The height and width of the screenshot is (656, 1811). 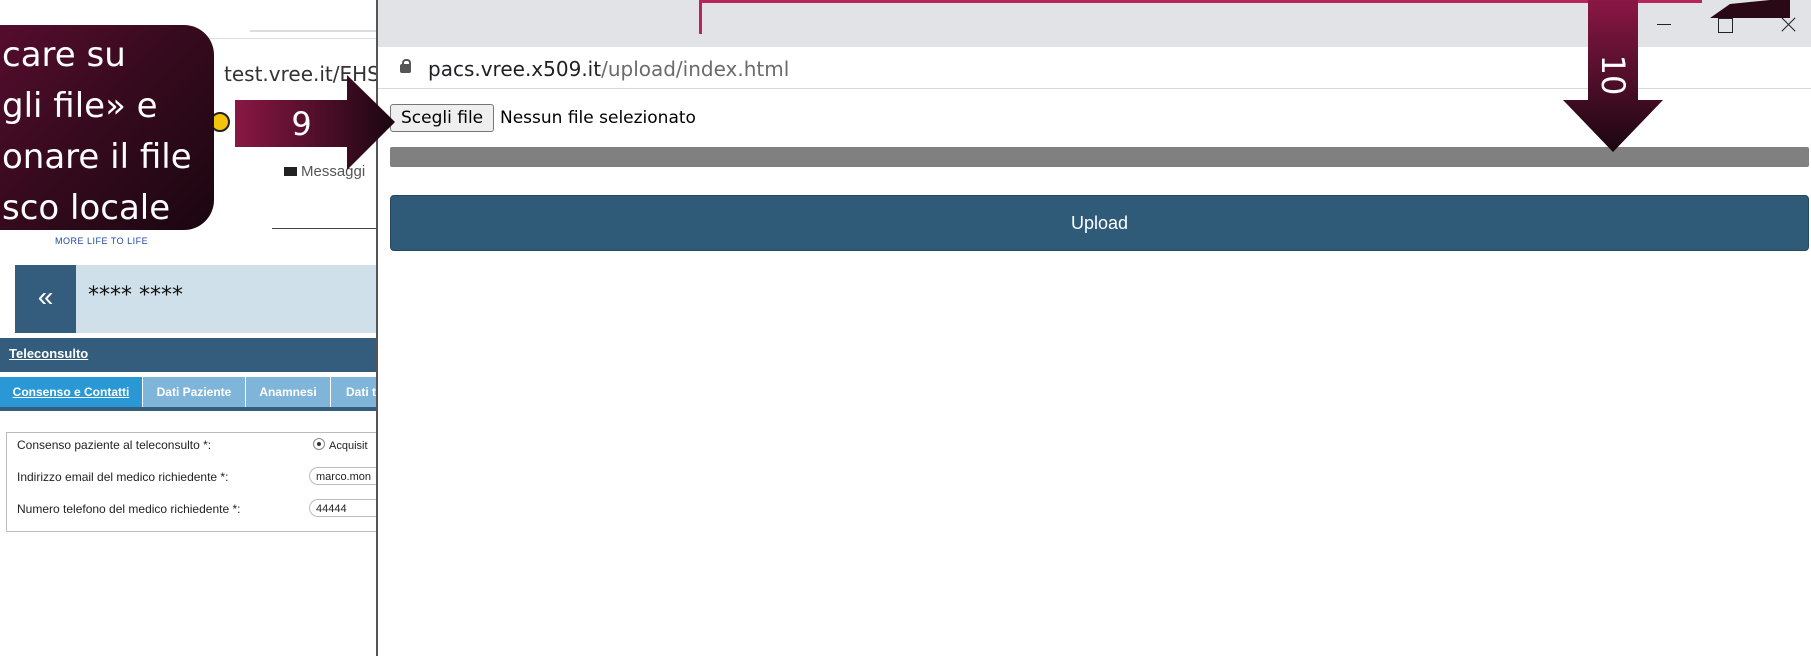 What do you see at coordinates (319, 444) in the screenshot?
I see `radio-icon` at bounding box center [319, 444].